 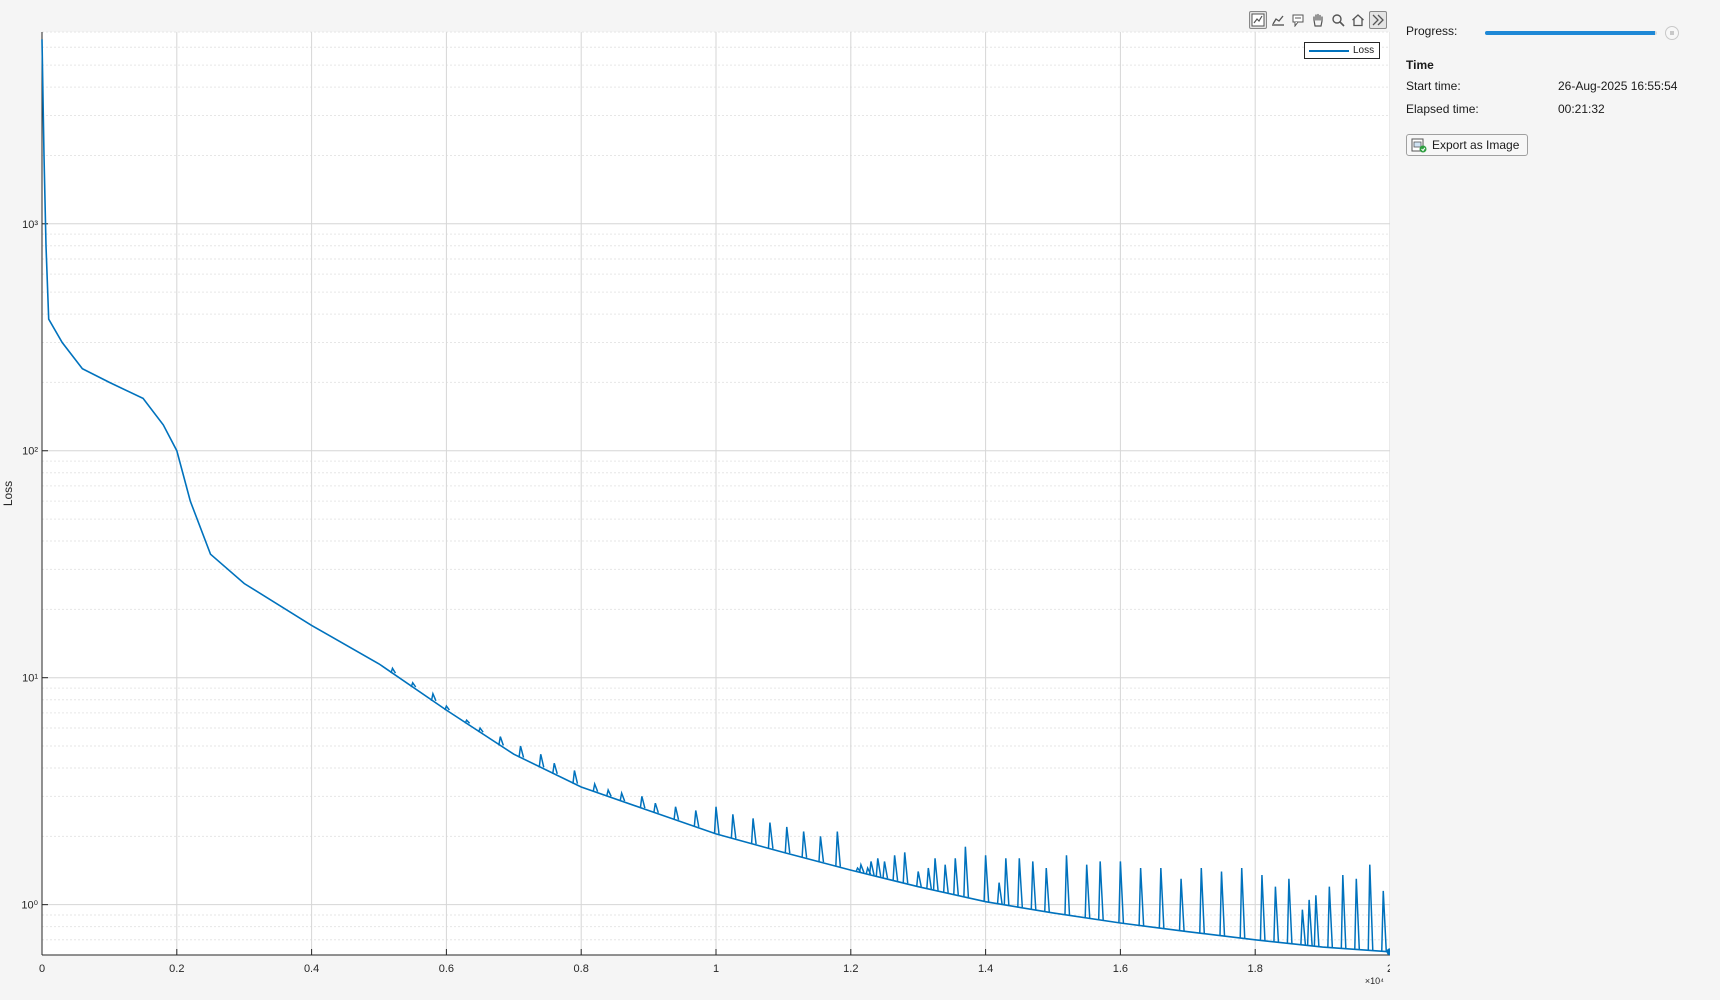 I want to click on x-tick-label: 1.4, so click(x=985, y=969).